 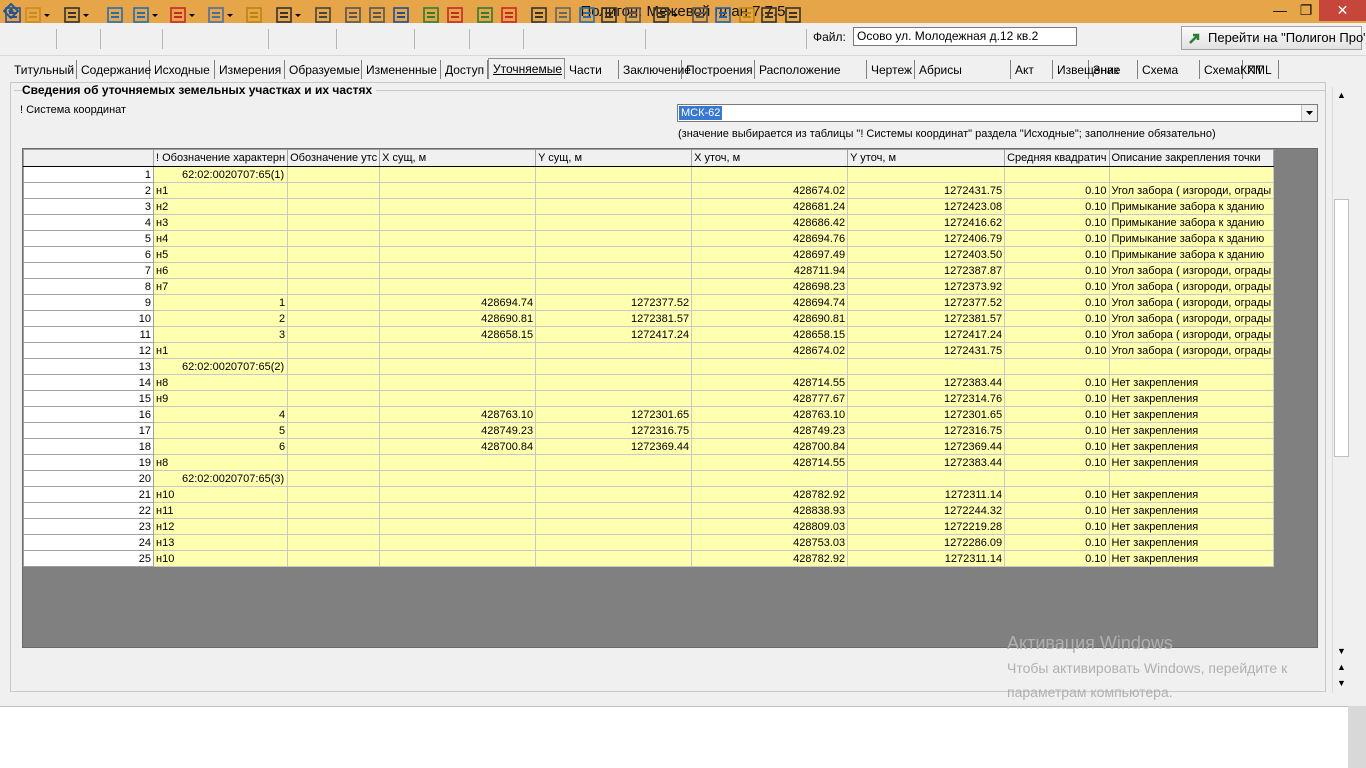 What do you see at coordinates (770, 222) in the screenshot?
I see `table-cell: 428686.42` at bounding box center [770, 222].